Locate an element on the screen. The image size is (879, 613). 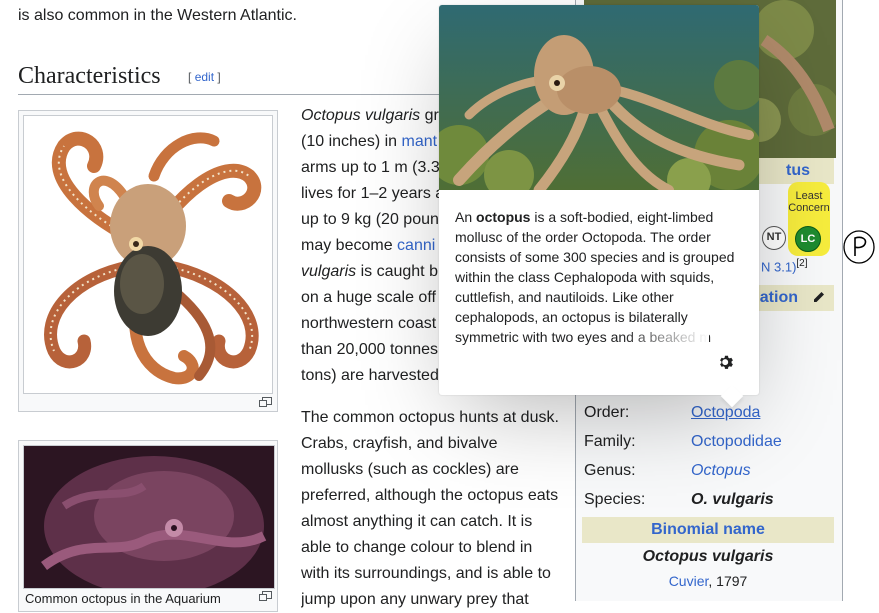
aquarium-photo-thumb: Common octopus in the Aquarium is located at coordinates (148, 526).